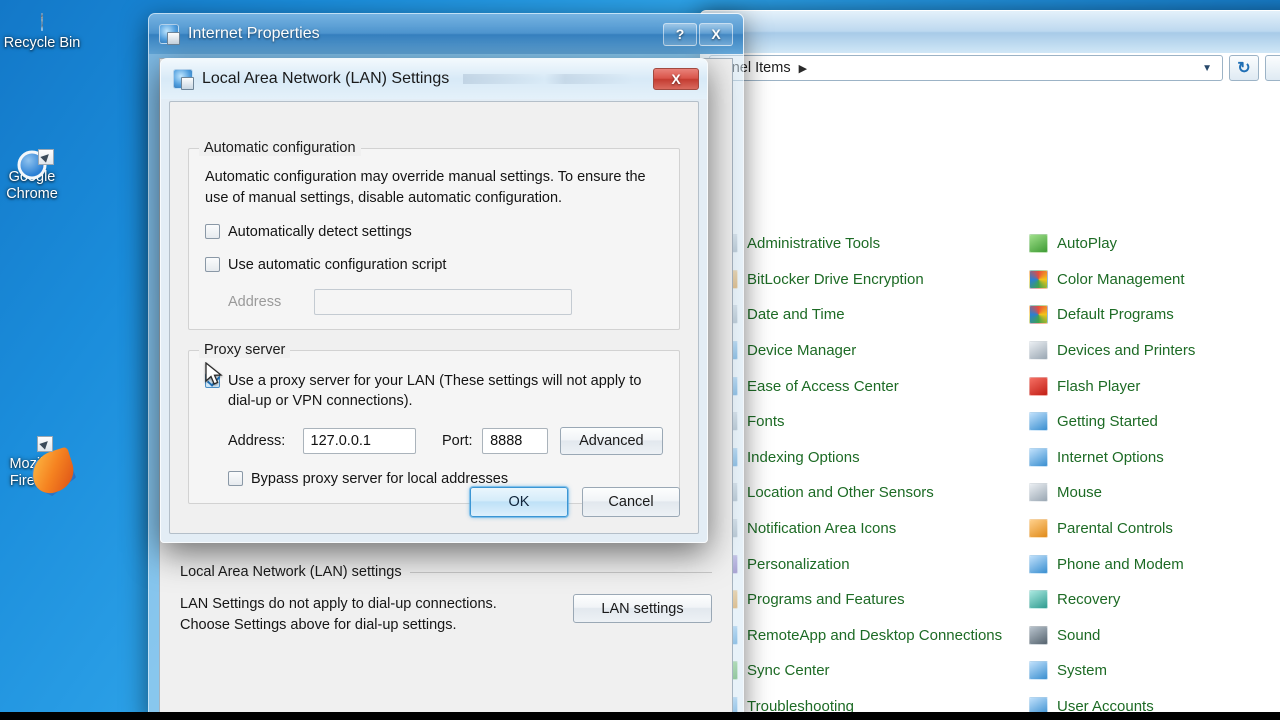 Image resolution: width=1280 pixels, height=720 pixels. Describe the element at coordinates (1154, 493) in the screenshot. I see `list-item: Mouse` at that location.